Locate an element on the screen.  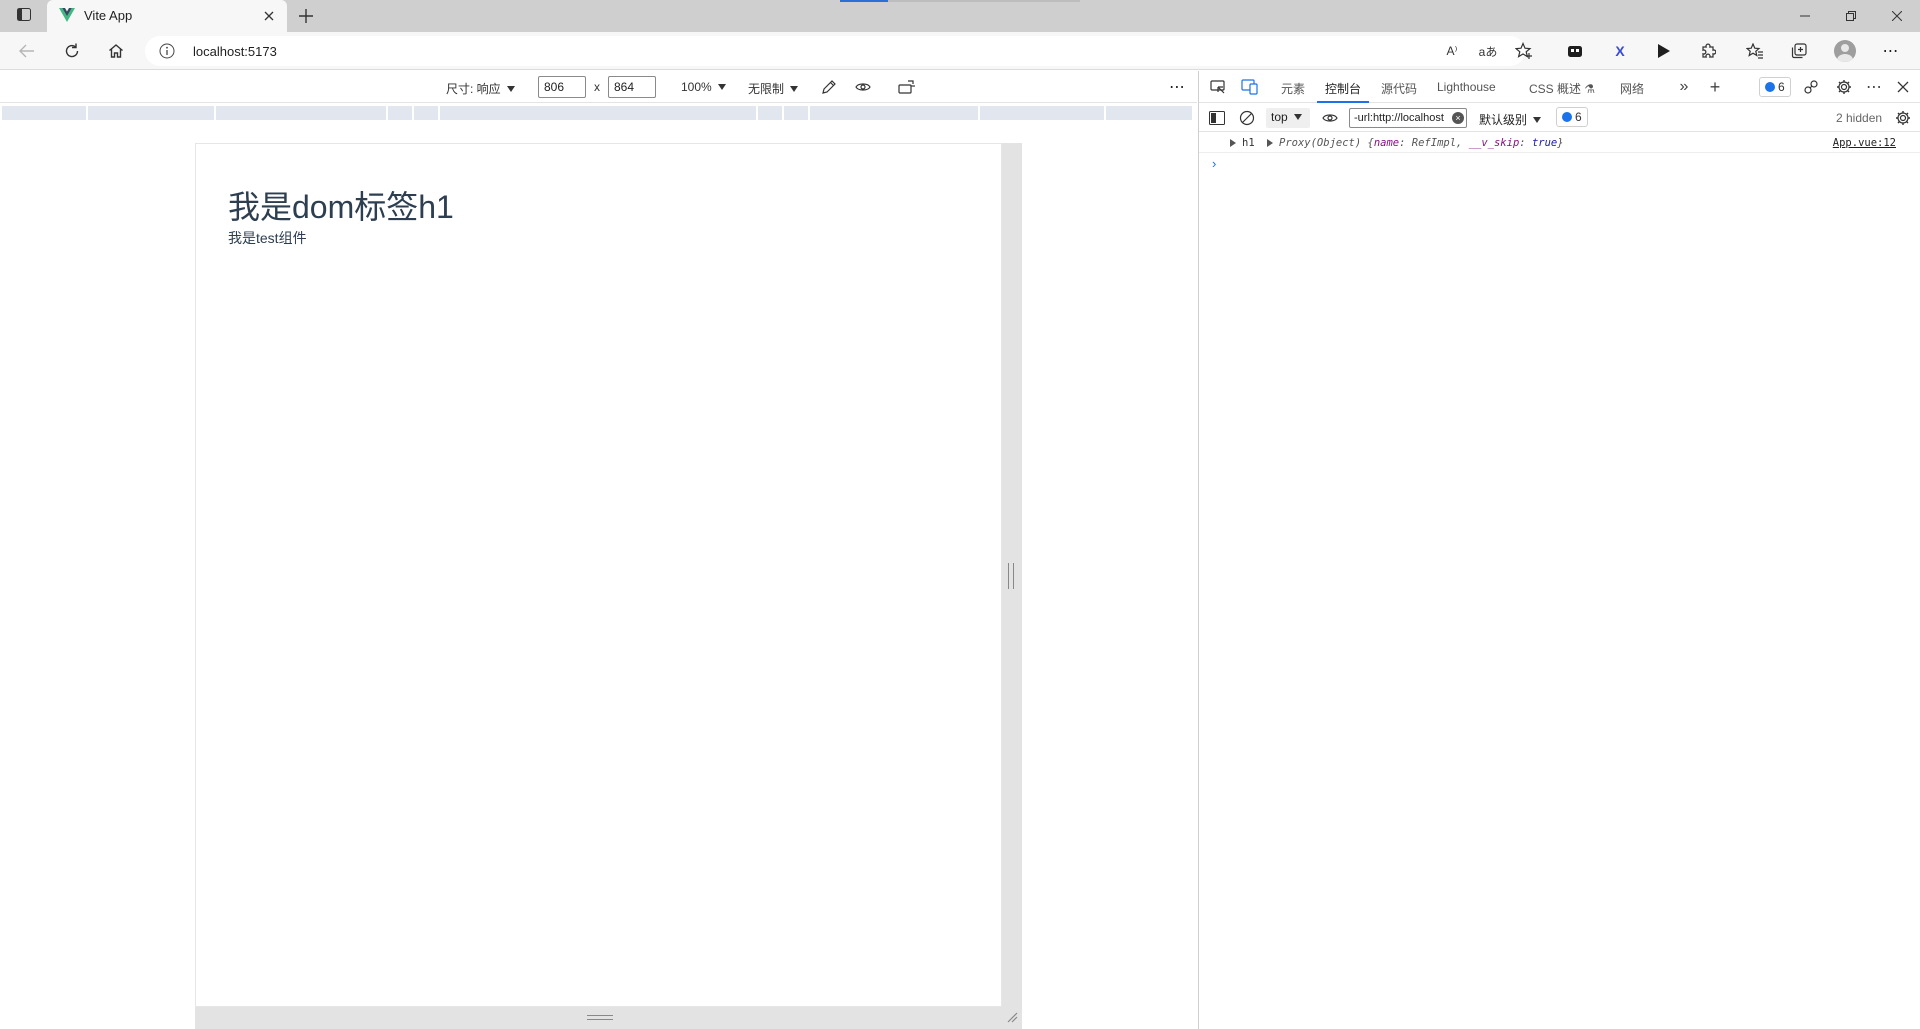
tab-sources: 源代码 is located at coordinates (1399, 88).